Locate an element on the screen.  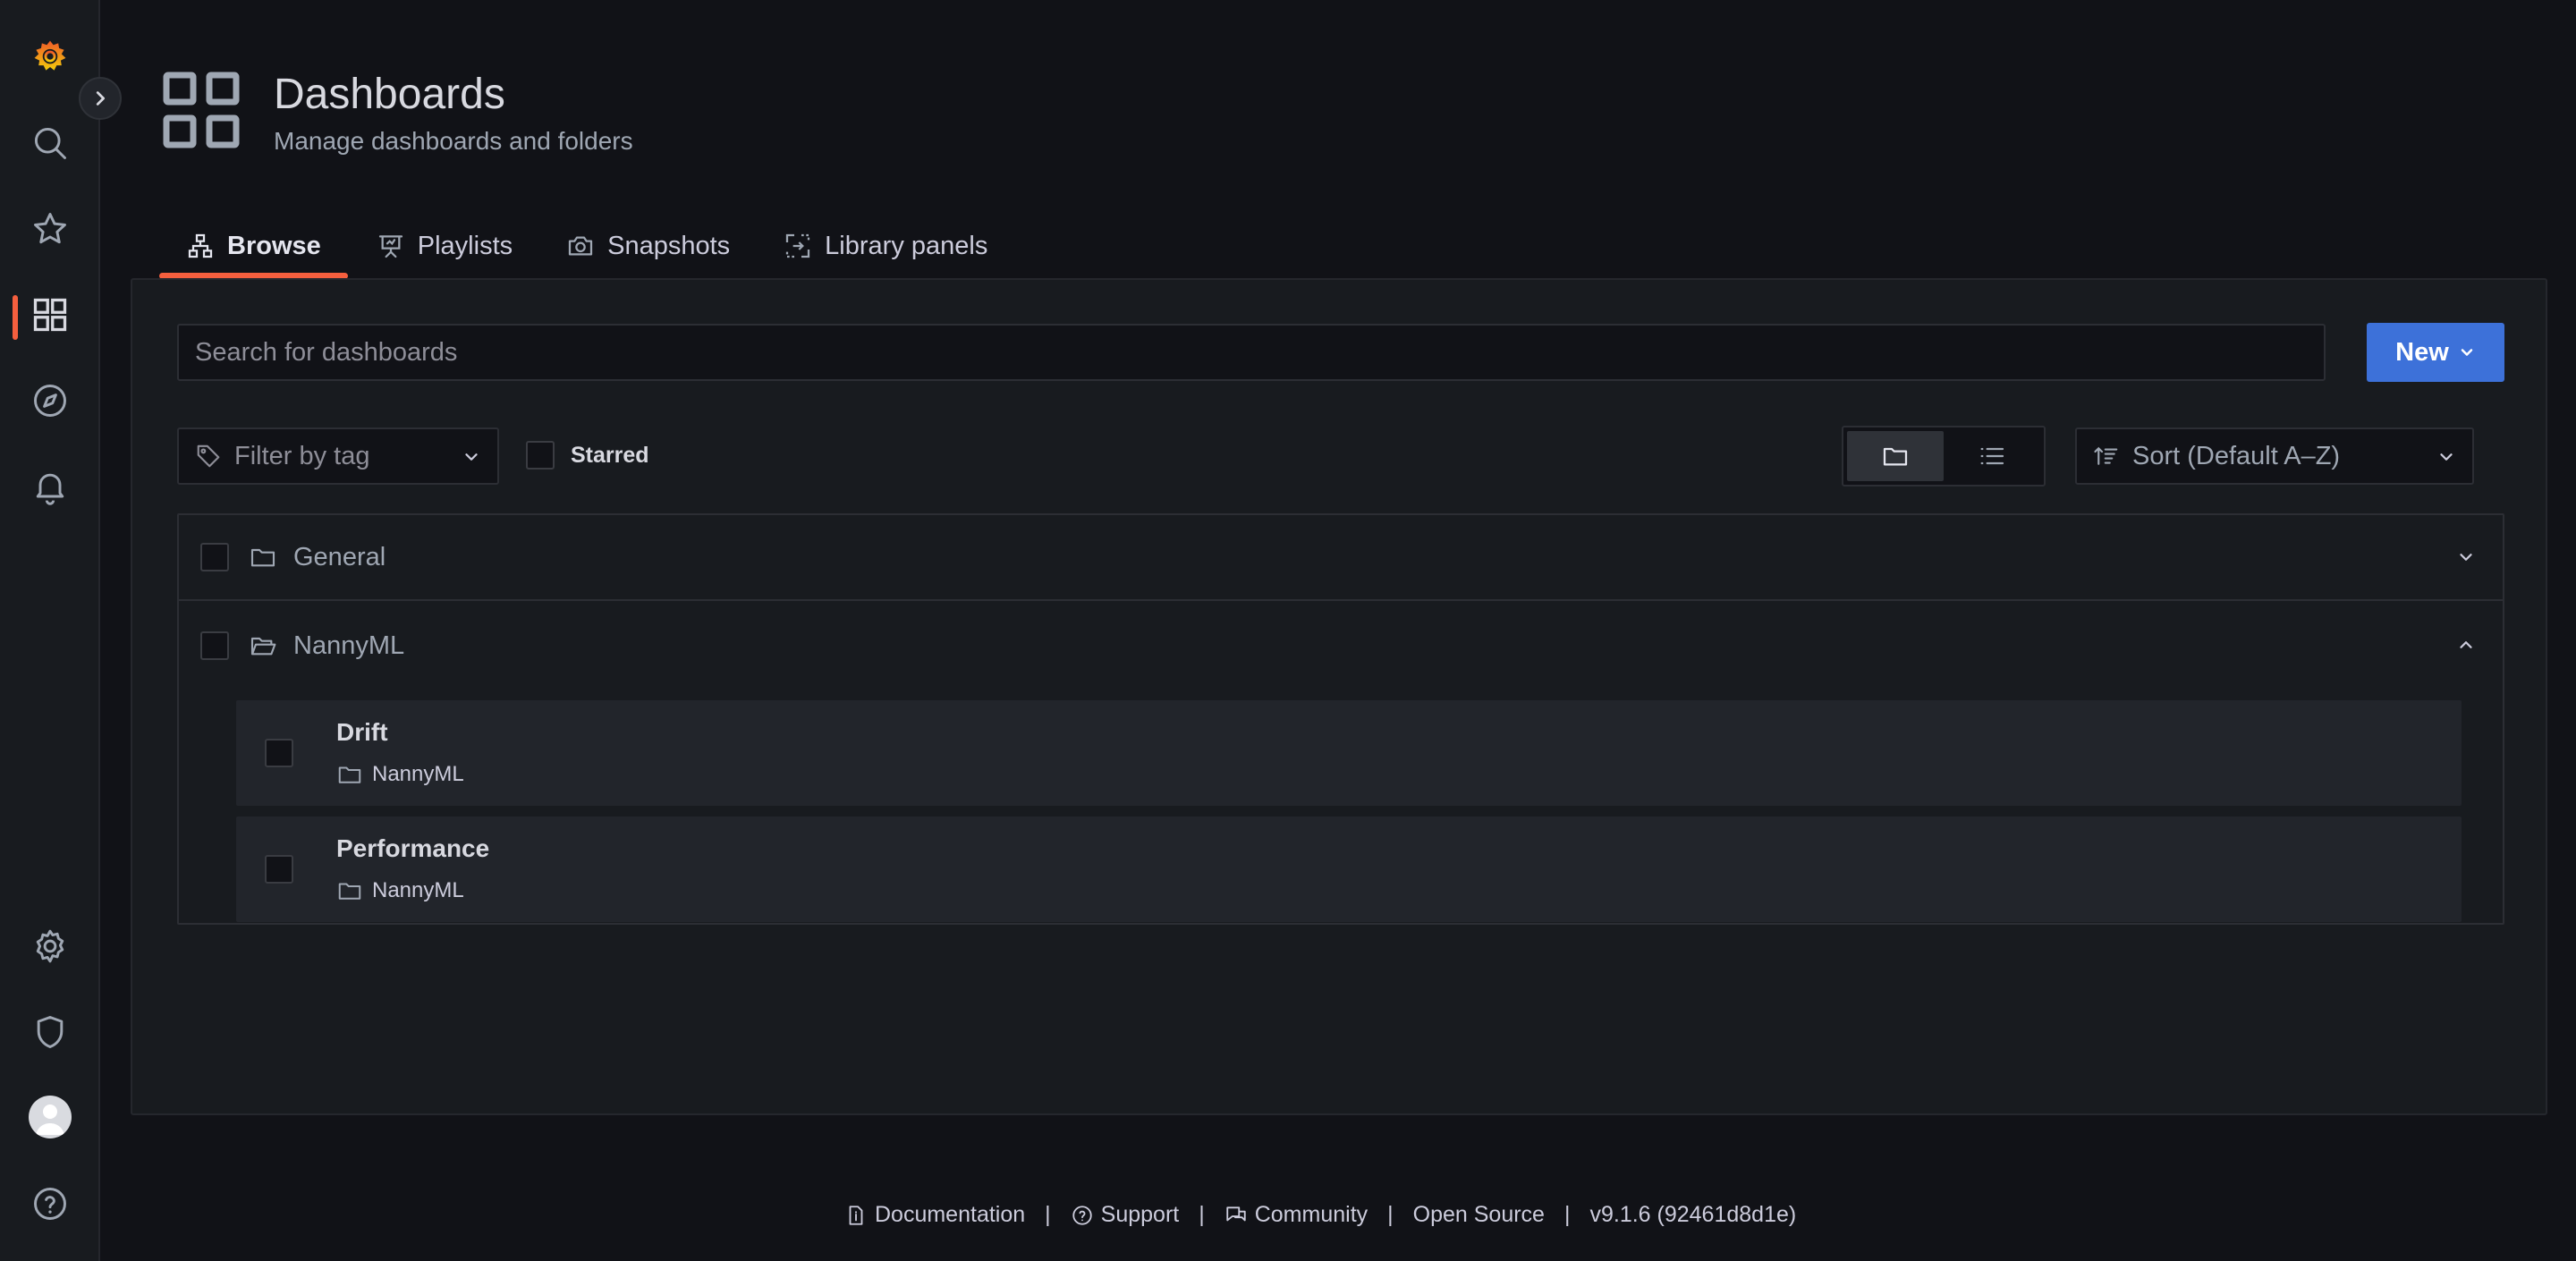
search-icon is located at coordinates (50, 143).